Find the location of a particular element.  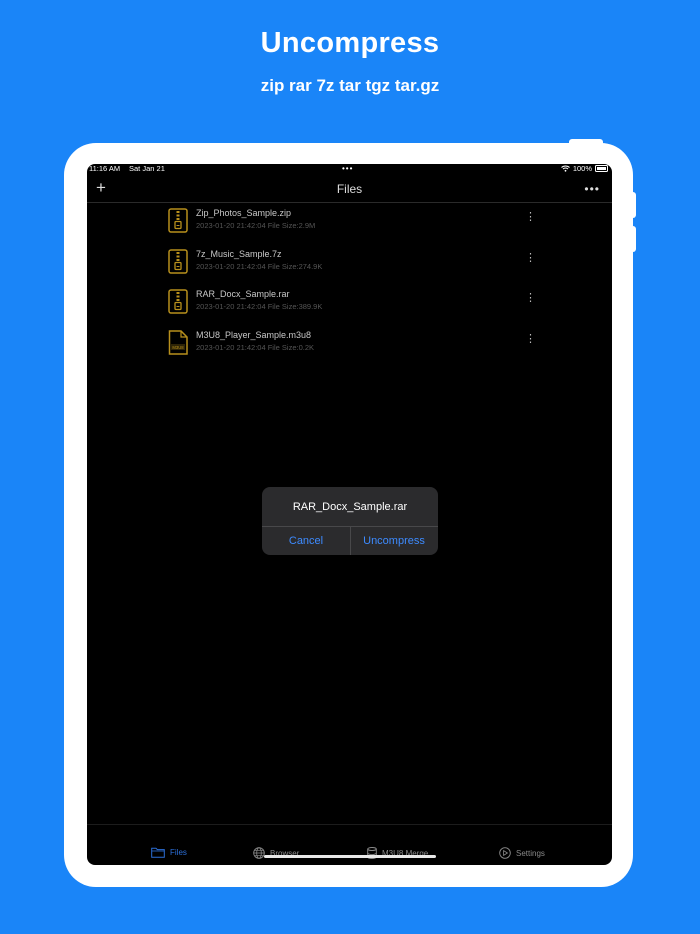

alert-title: RAR_Docx_Sample.rar is located at coordinates (350, 507).